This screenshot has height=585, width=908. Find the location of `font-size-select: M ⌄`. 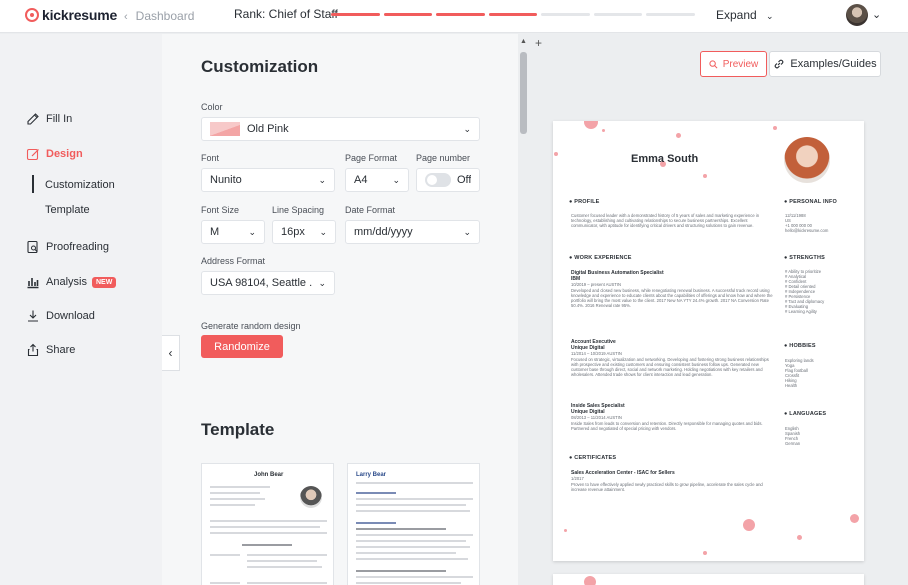

font-size-select: M ⌄ is located at coordinates (233, 232).